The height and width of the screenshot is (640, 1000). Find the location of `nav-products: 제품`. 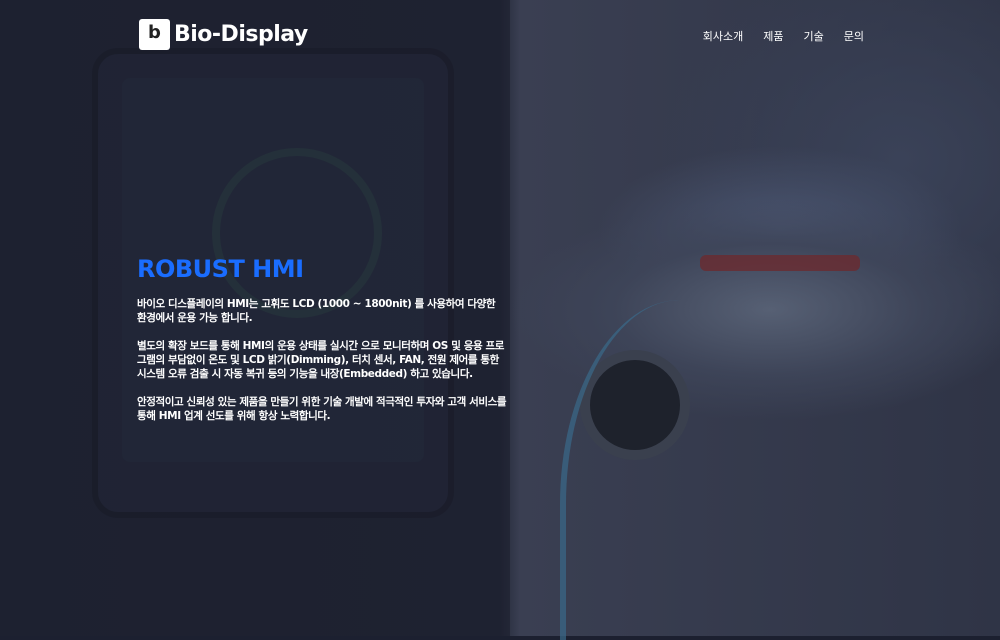

nav-products: 제품 is located at coordinates (773, 36).